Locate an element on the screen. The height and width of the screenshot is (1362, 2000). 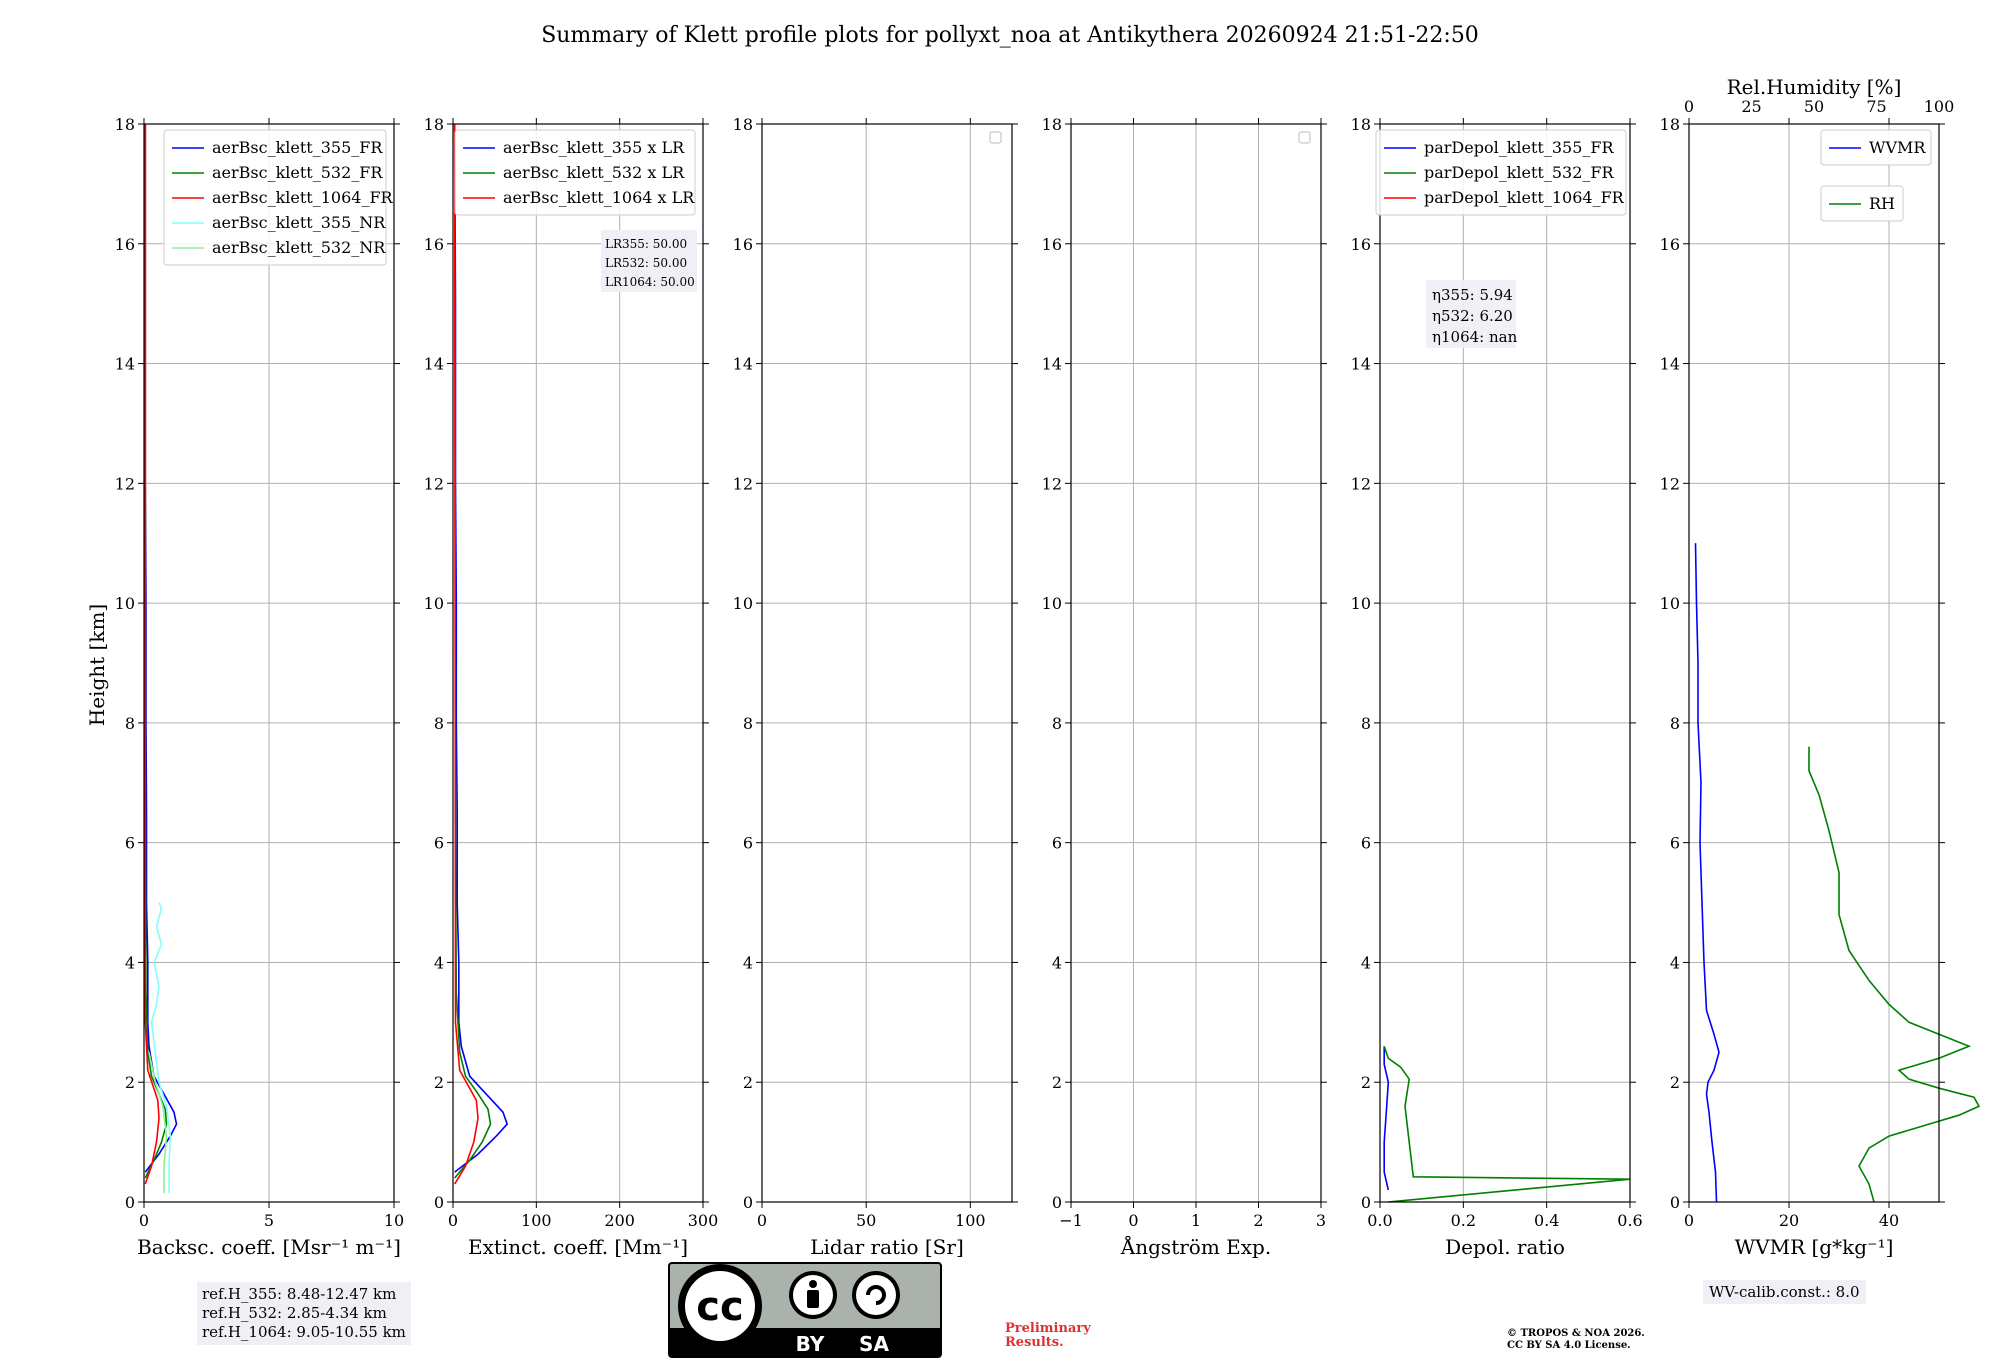
panel-4: 024681012141618−1 0 1 2 3Ångström Exp. is located at coordinates (1184, 687).